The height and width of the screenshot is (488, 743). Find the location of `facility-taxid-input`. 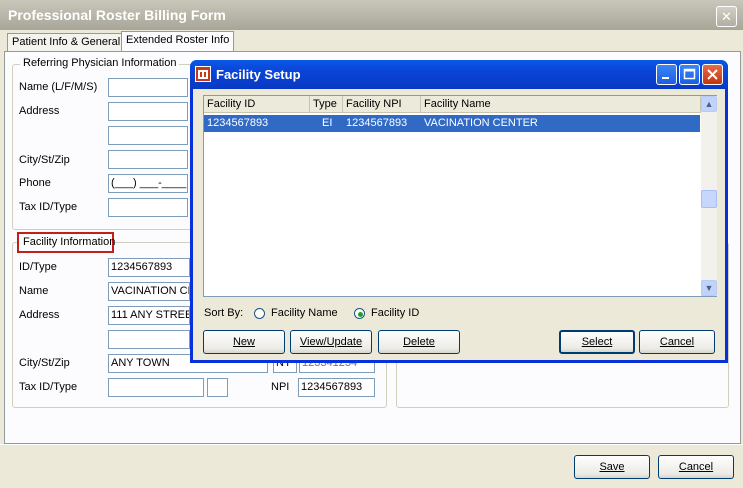

facility-taxid-input is located at coordinates (156, 387).